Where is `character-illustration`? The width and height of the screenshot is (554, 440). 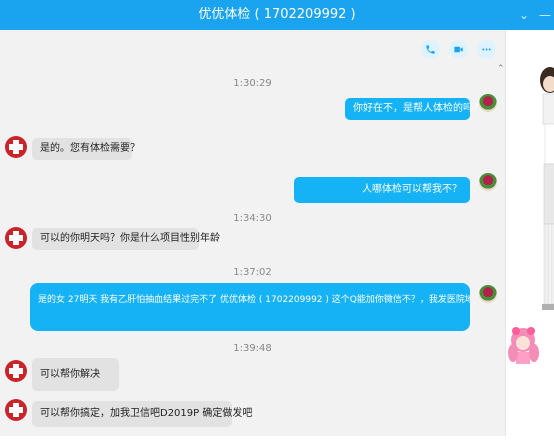
character-illustration is located at coordinates (531, 215).